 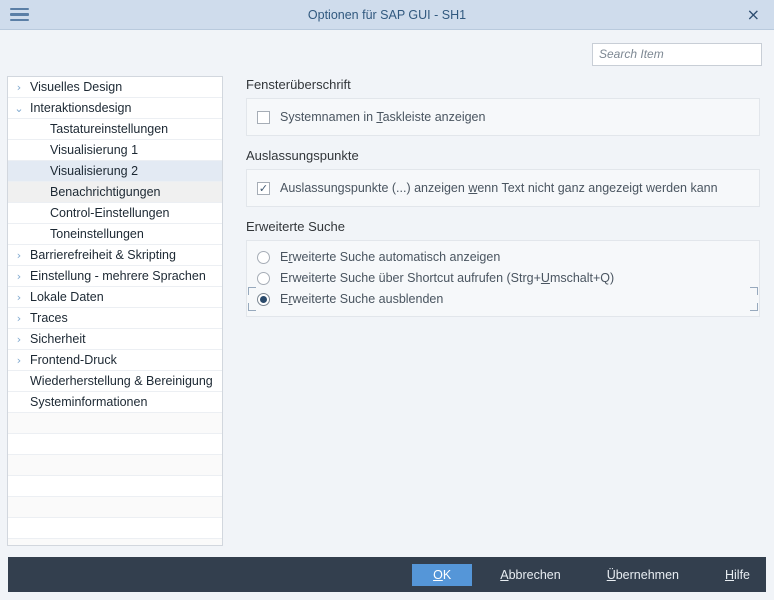 I want to click on sidebar-item-tastatureinstellungen: Tastatureinstellungen, so click(x=115, y=129).